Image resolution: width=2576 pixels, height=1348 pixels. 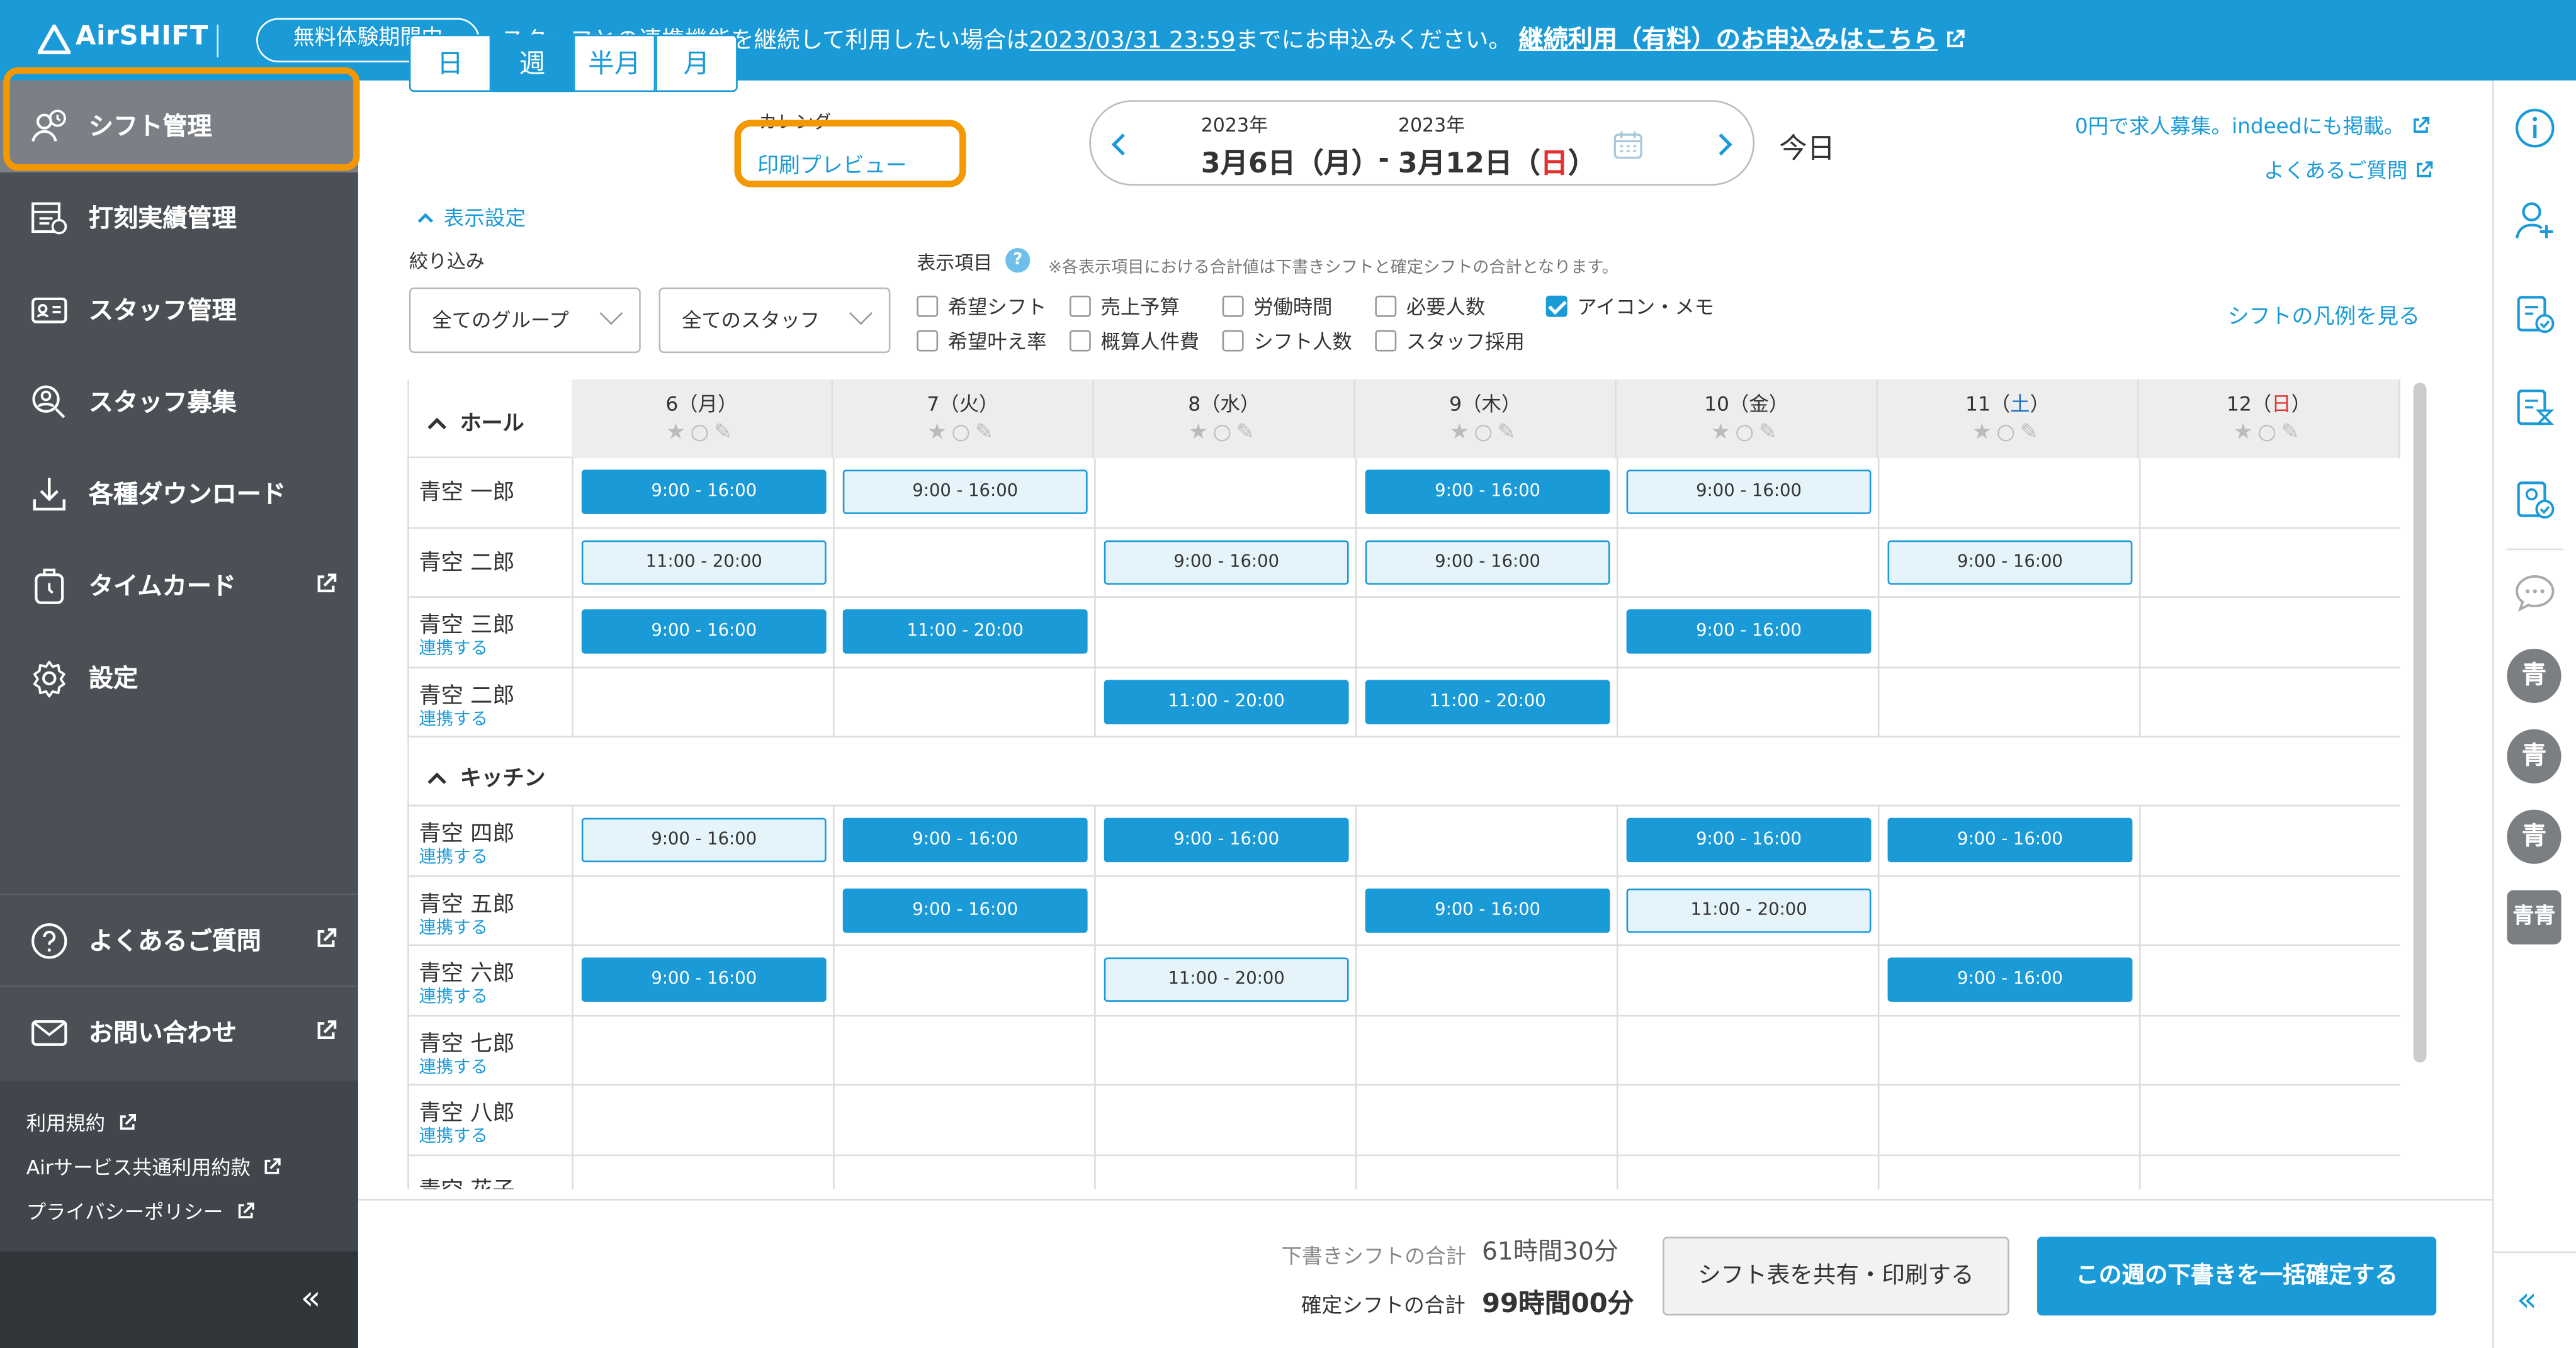 I want to click on shift-check-icon, so click(x=2535, y=314).